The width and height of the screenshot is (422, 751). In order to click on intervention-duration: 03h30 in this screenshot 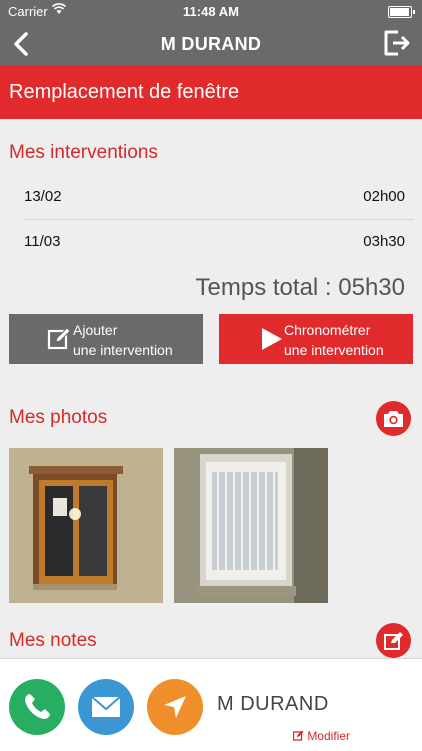, I will do `click(384, 241)`.